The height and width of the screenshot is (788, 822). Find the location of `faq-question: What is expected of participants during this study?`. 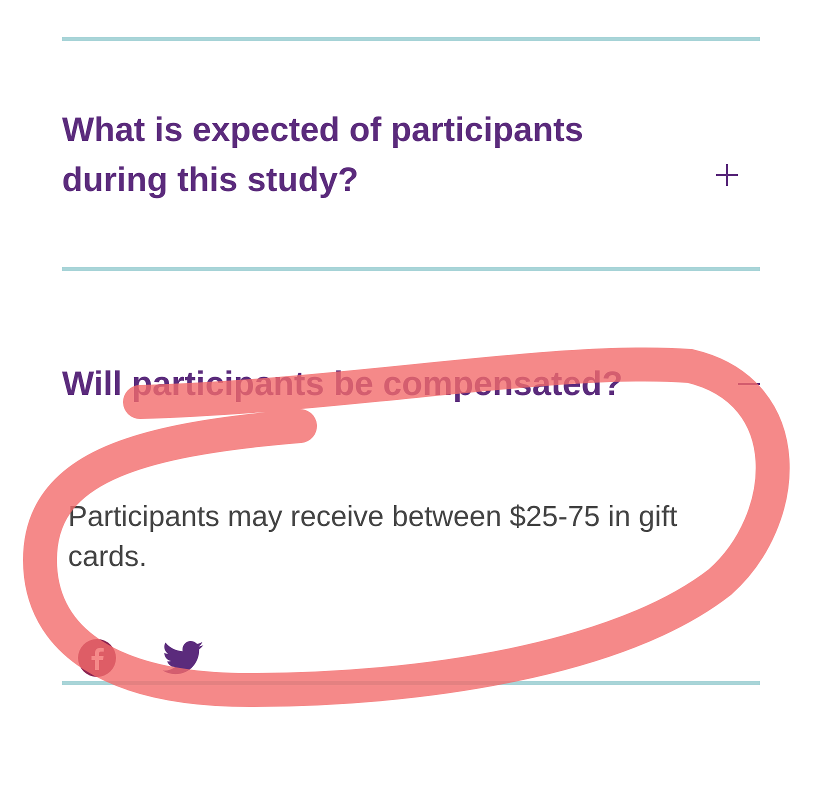

faq-question: What is expected of participants during this study? is located at coordinates (372, 155).